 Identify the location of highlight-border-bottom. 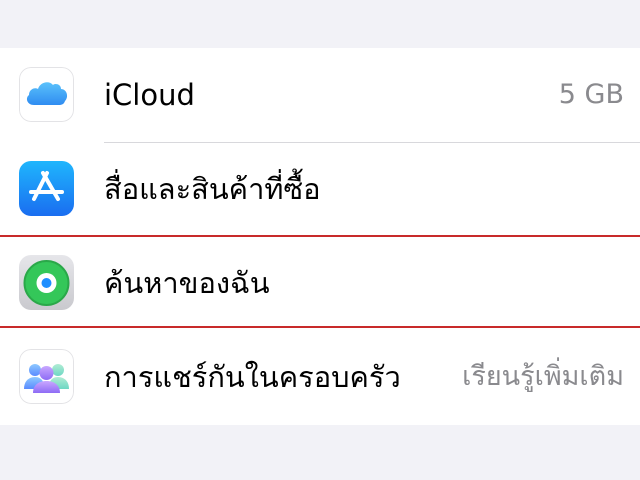
(320, 327).